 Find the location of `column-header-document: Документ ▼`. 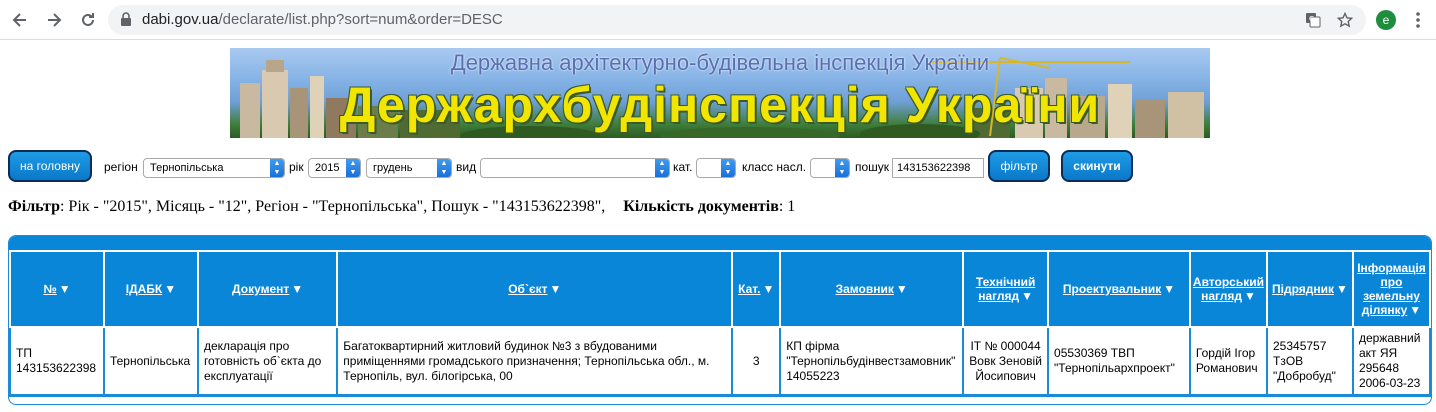

column-header-document: Документ ▼ is located at coordinates (267, 289).